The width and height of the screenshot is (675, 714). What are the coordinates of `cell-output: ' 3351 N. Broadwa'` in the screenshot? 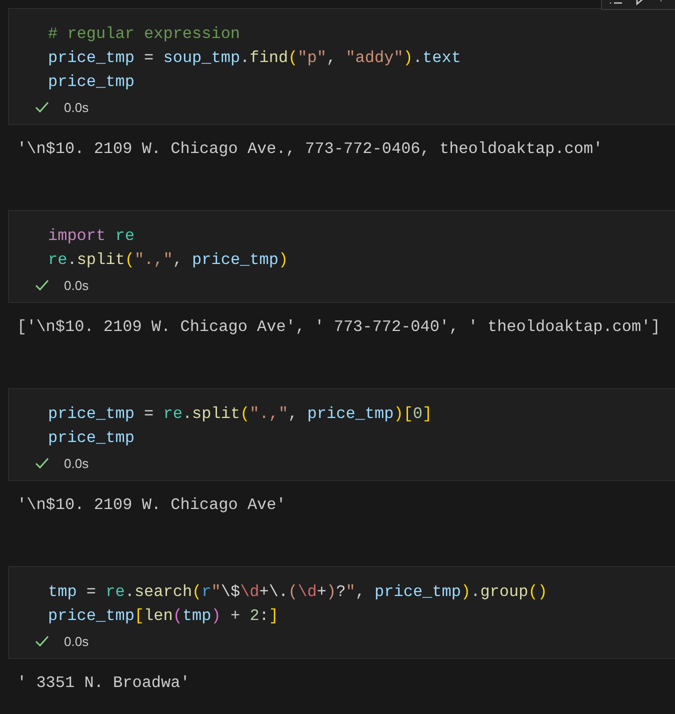 It's located at (103, 683).